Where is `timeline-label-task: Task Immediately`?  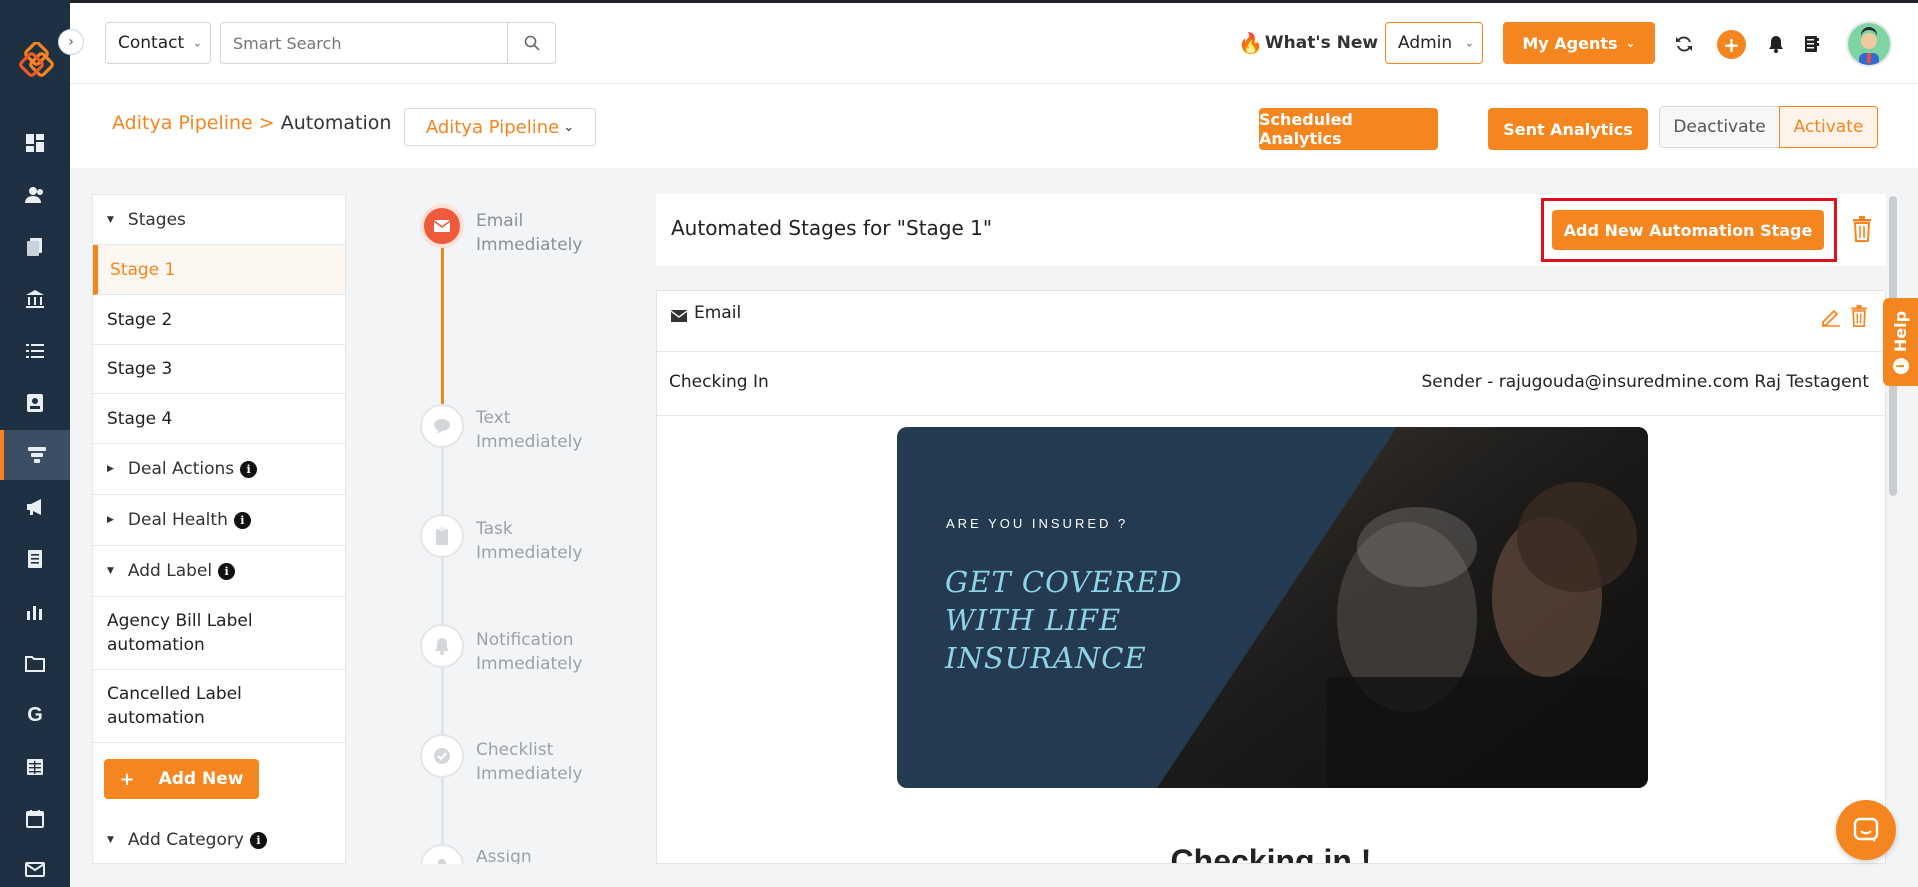 timeline-label-task: Task Immediately is located at coordinates (529, 541).